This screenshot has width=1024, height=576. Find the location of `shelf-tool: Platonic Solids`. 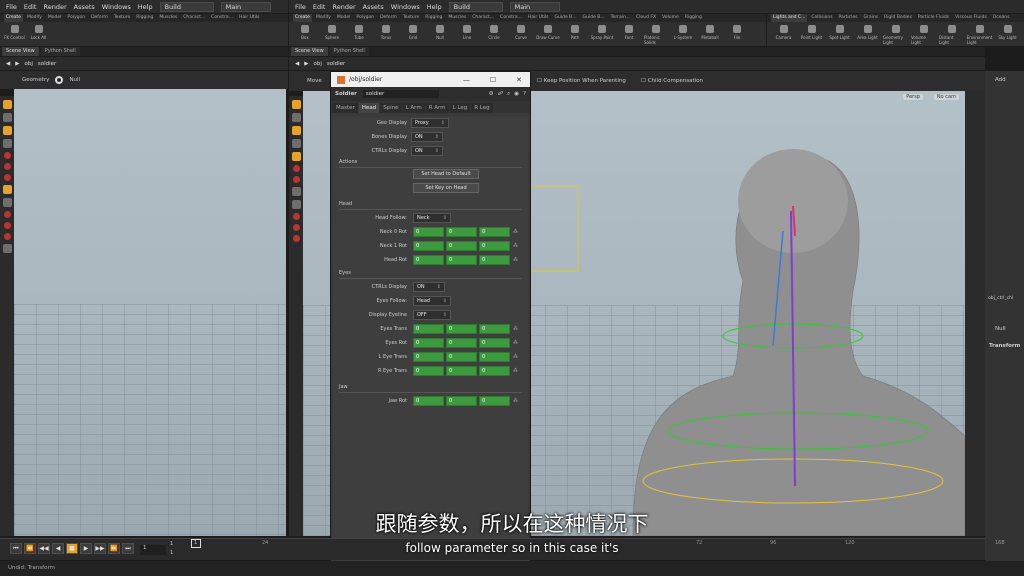

shelf-tool: Platonic Solids is located at coordinates (656, 34).